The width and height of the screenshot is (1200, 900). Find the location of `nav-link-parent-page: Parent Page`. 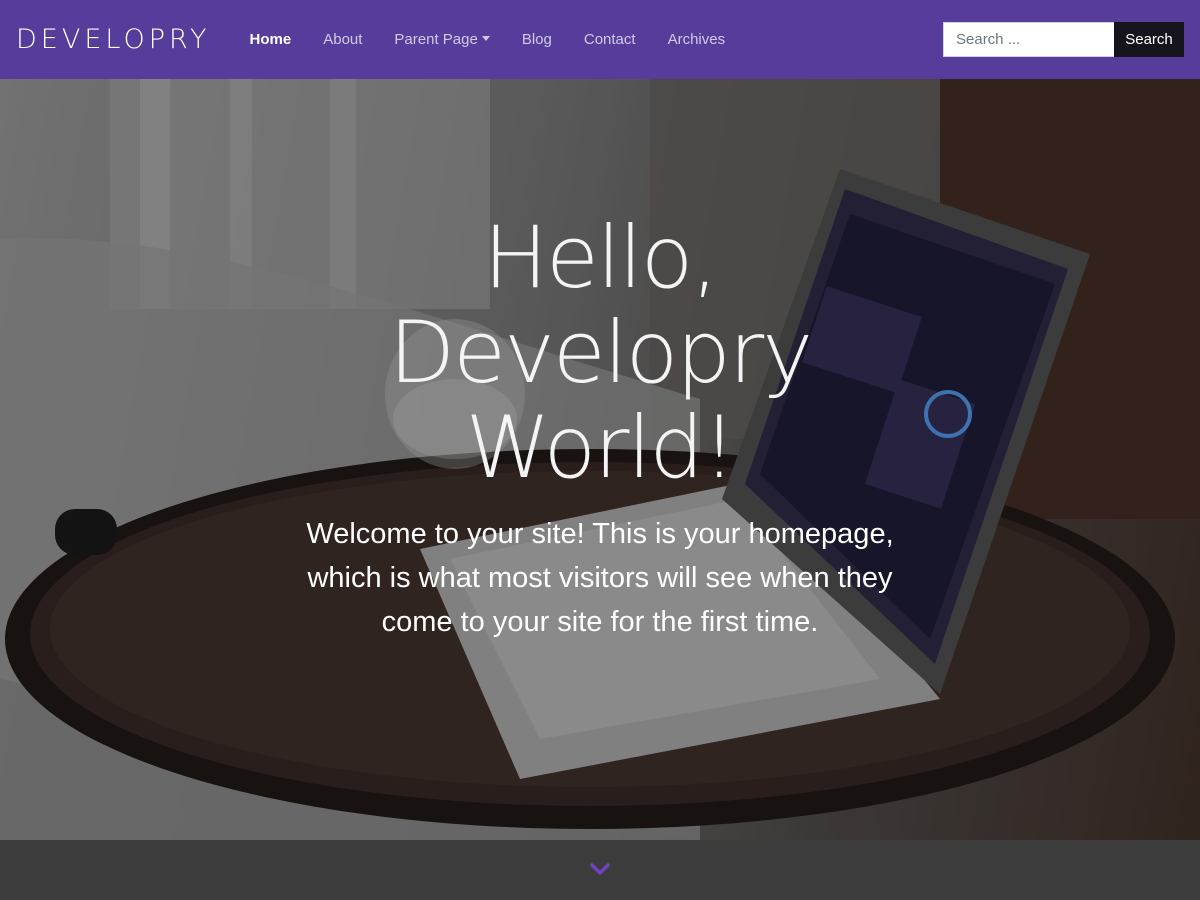

nav-link-parent-page: Parent Page is located at coordinates (441, 39).